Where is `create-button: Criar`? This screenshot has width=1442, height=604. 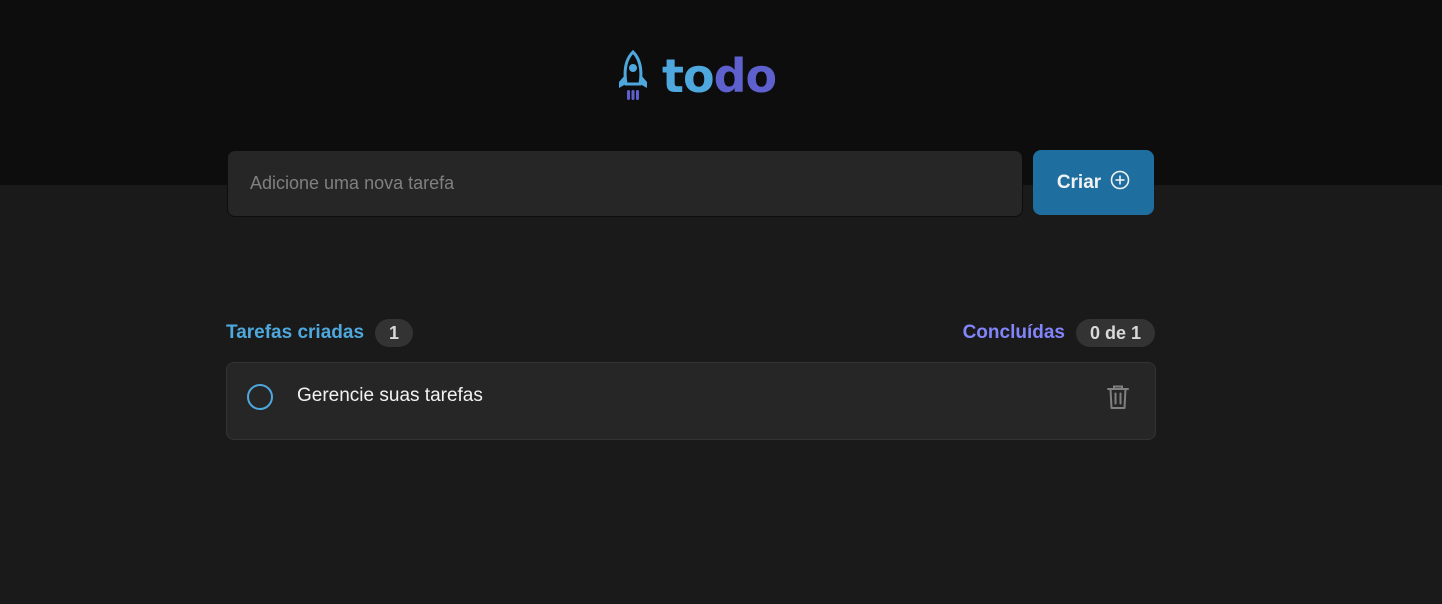 create-button: Criar is located at coordinates (1093, 182).